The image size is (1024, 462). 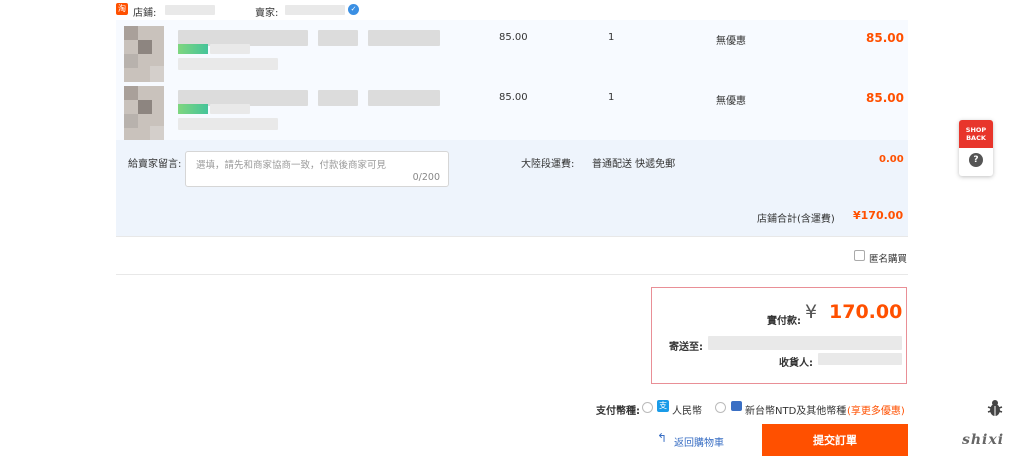 I want to click on shopback-logo-icon: SHOP BACK, so click(x=976, y=134).